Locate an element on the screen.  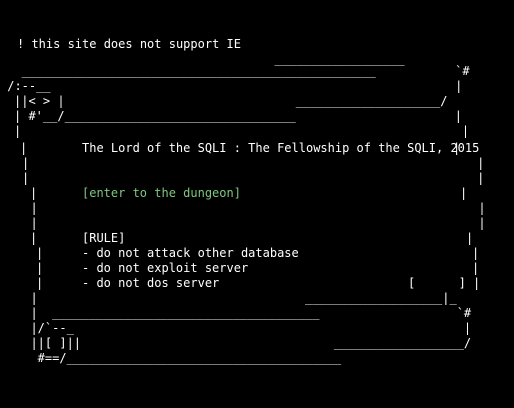
scroll-side-left-rule1: | is located at coordinates (40, 253).